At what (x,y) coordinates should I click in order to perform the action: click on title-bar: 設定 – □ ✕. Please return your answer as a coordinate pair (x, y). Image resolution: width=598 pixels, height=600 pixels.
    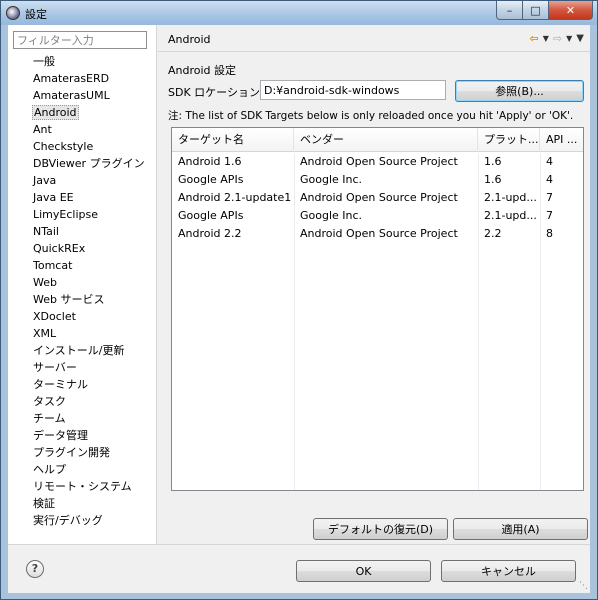
    Looking at the image, I should click on (299, 13).